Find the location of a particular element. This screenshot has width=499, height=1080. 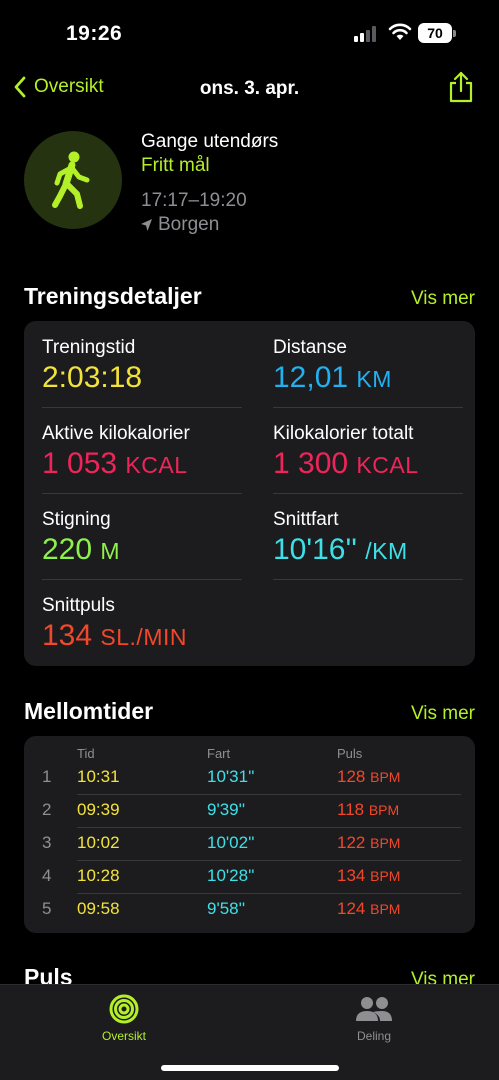

split-time: 10:02 is located at coordinates (98, 842).